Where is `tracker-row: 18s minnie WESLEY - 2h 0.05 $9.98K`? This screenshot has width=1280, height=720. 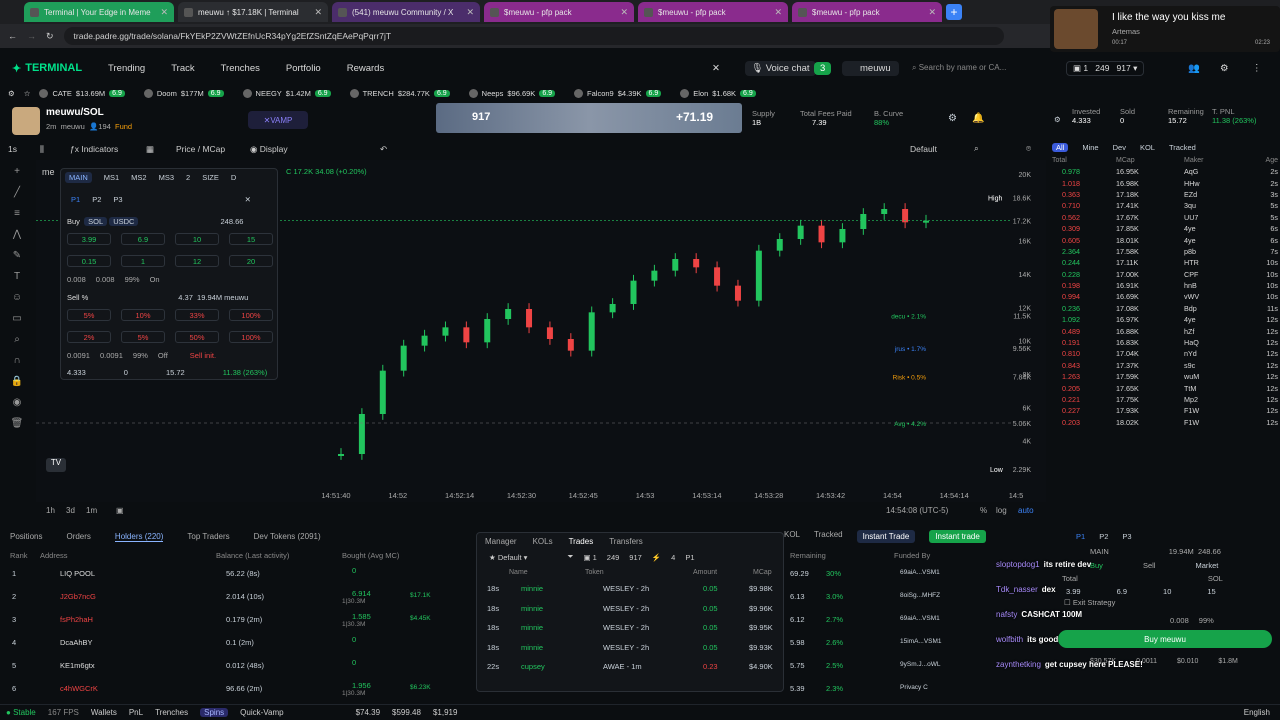
tracker-row: 18s minnie WESLEY - 2h 0.05 $9.98K is located at coordinates (630, 589).